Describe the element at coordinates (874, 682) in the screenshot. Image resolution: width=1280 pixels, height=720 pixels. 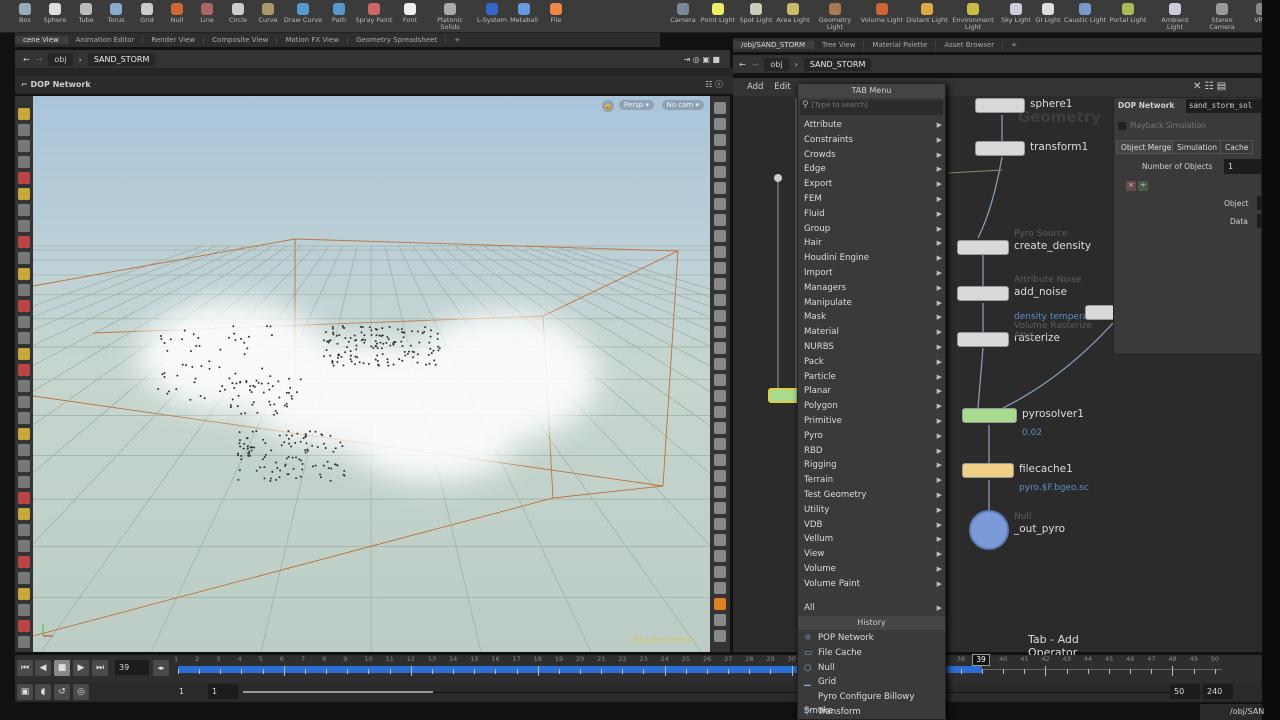
I see `history-item-grid: ▁ Grid` at that location.